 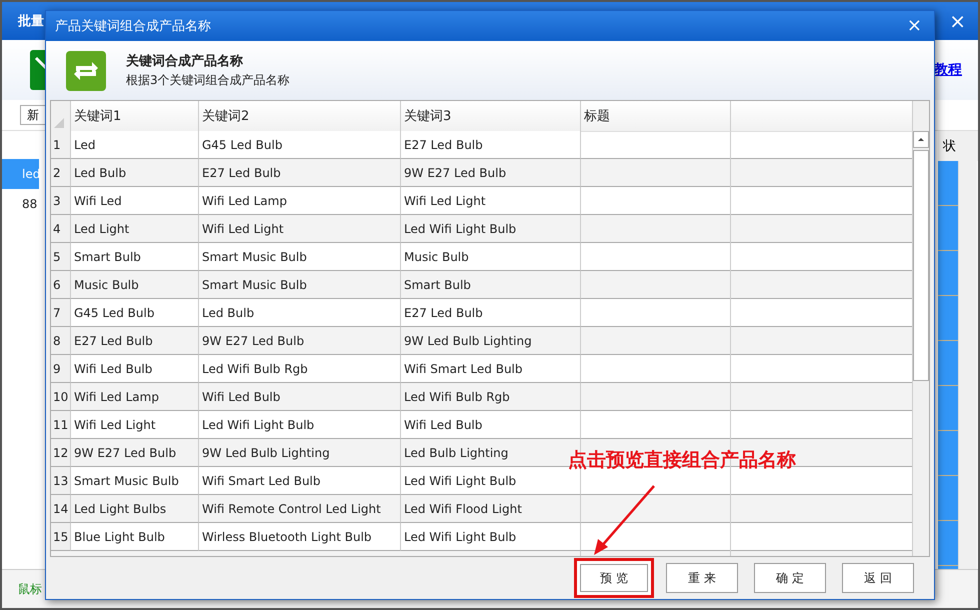 What do you see at coordinates (61, 341) in the screenshot?
I see `row-number: 8` at bounding box center [61, 341].